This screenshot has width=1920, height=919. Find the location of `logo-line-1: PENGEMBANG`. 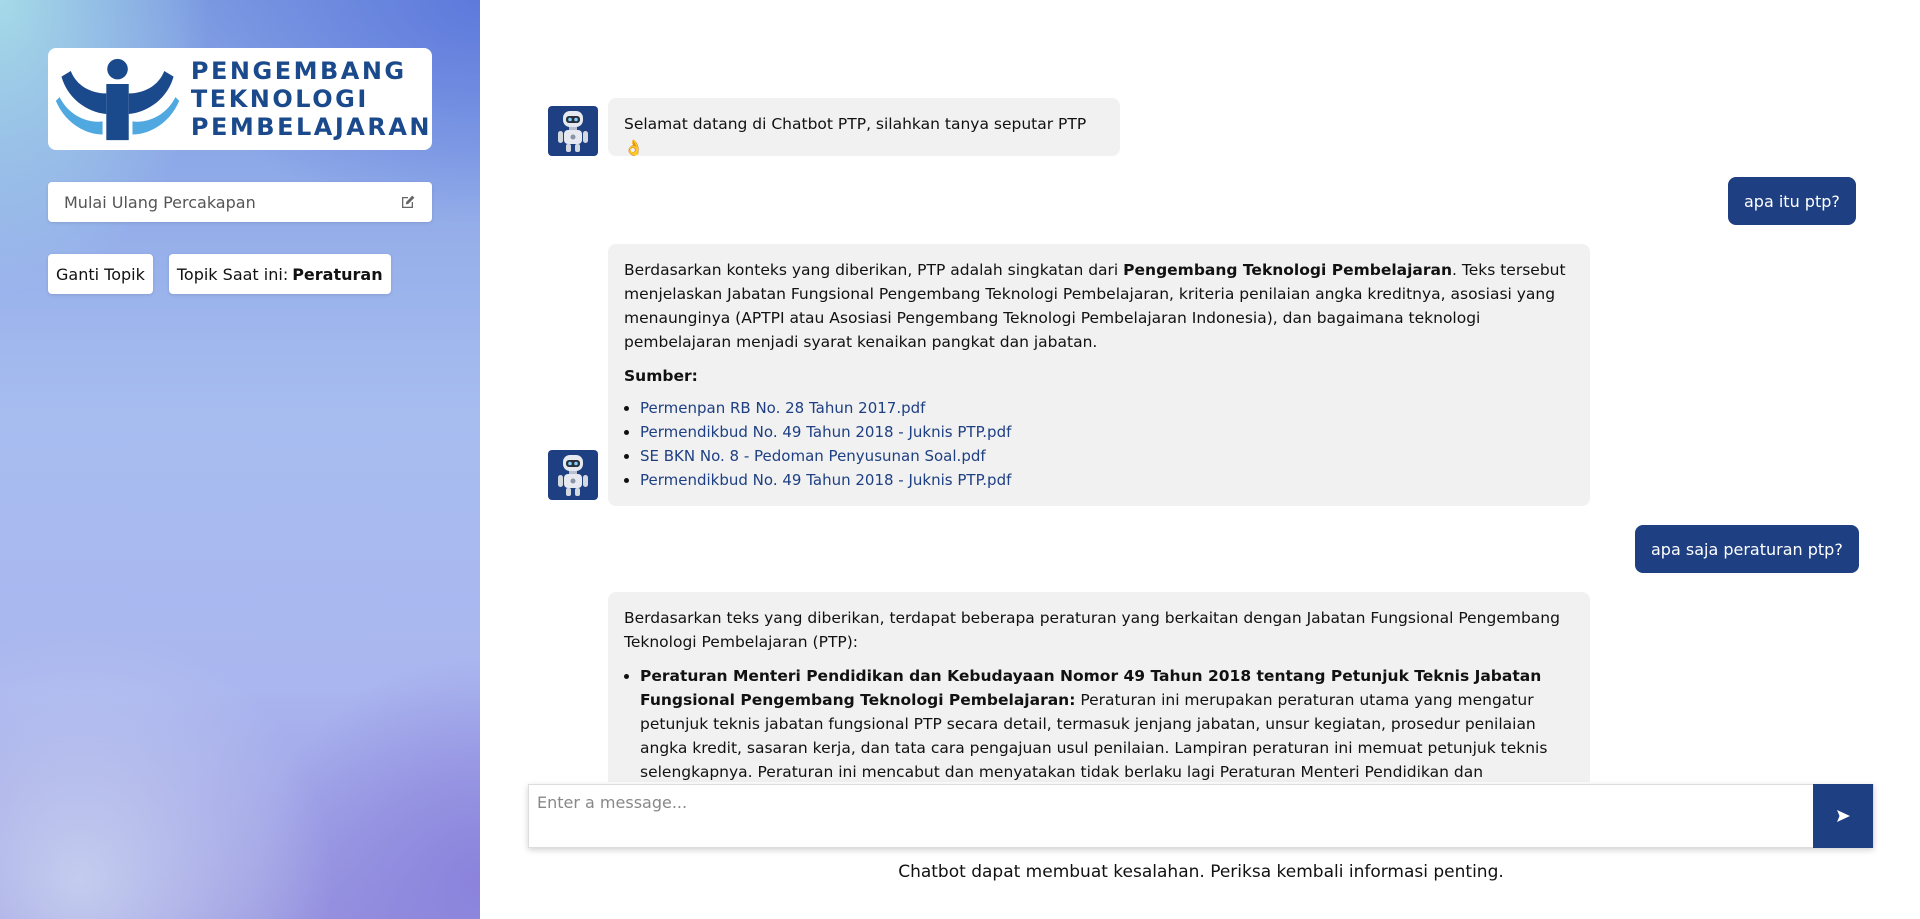

logo-line-1: PENGEMBANG is located at coordinates (298, 71).